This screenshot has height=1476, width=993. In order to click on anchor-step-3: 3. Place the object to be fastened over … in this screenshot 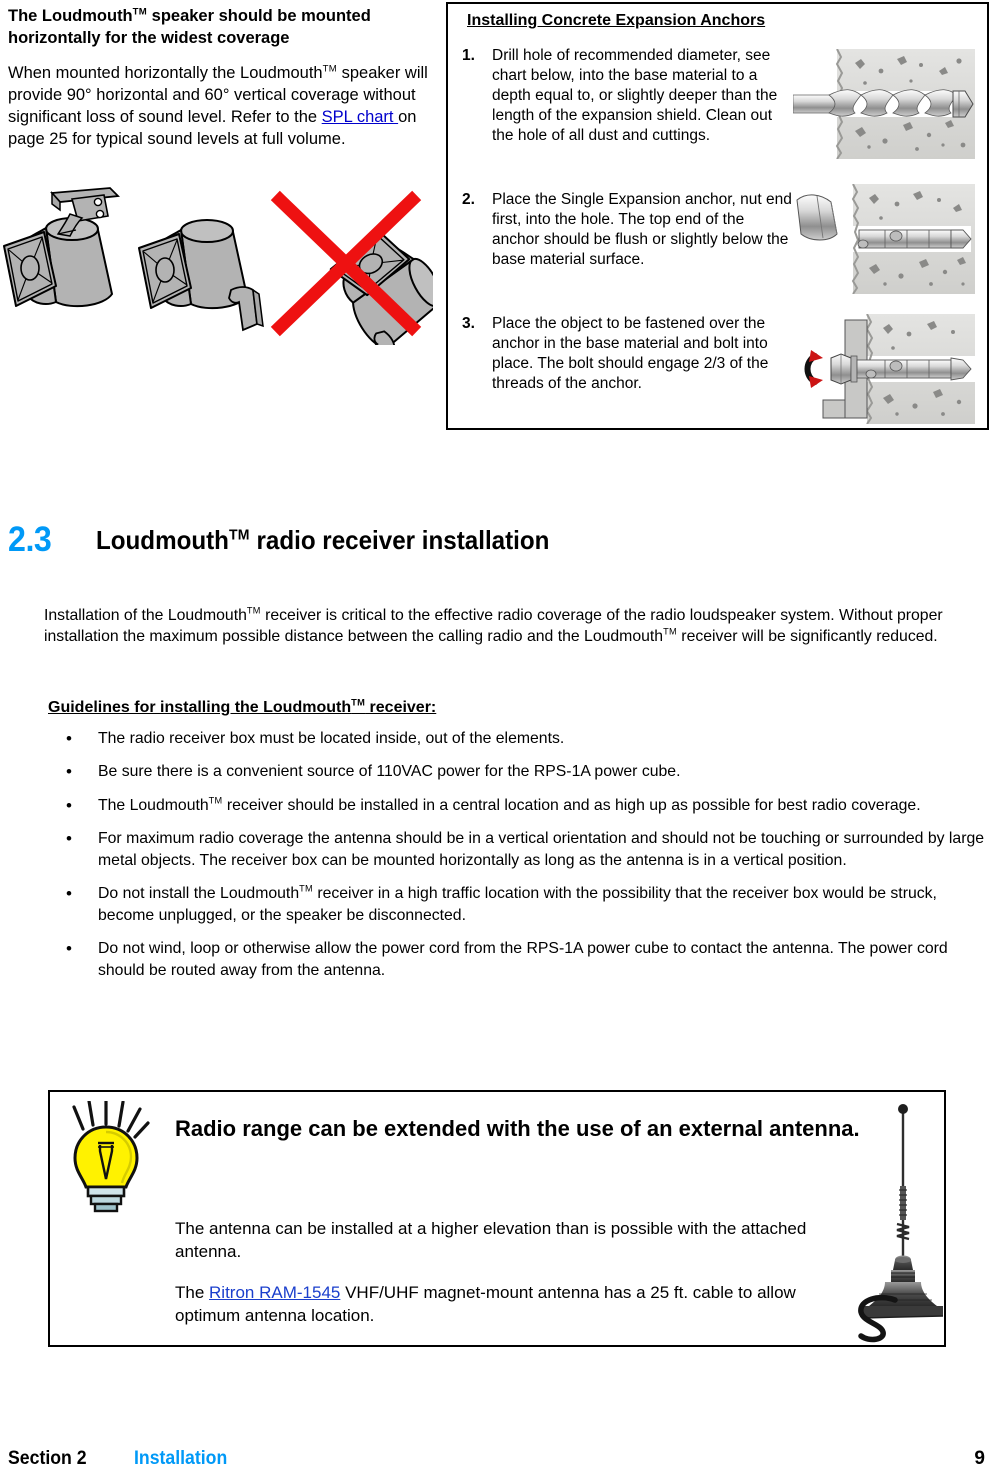, I will do `click(627, 354)`.